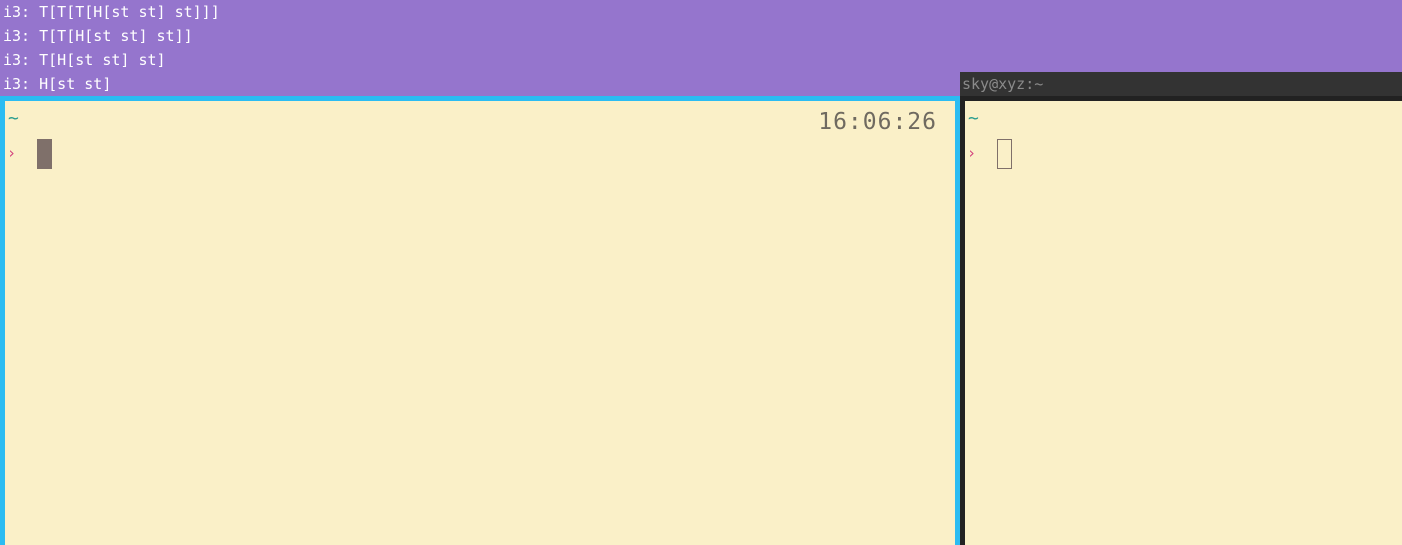 The width and height of the screenshot is (1402, 545). What do you see at coordinates (973, 118) in the screenshot?
I see `right-cwd-label: ~` at bounding box center [973, 118].